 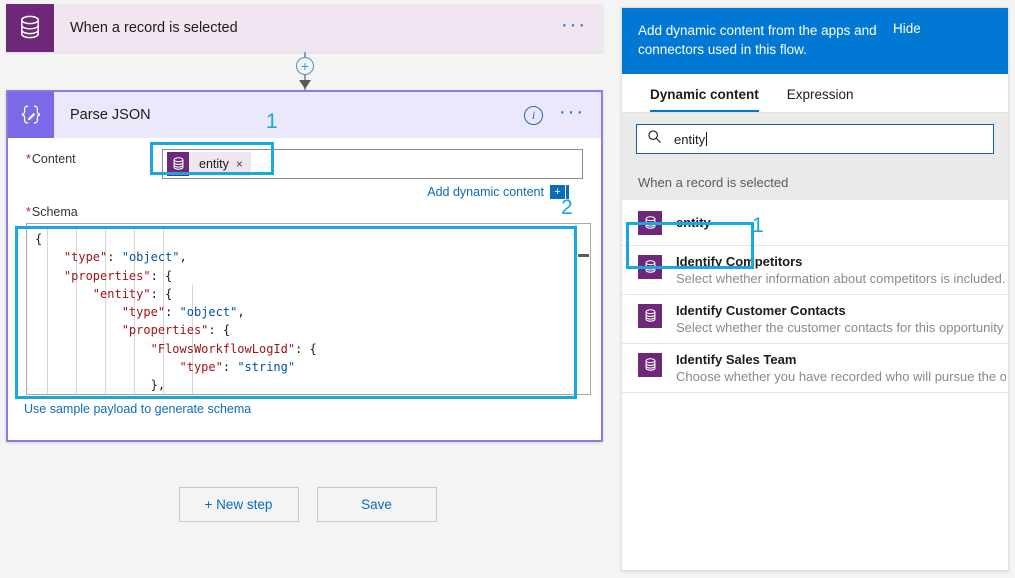 What do you see at coordinates (815, 183) in the screenshot?
I see `dynamic-content-group-header: When a record is selected` at bounding box center [815, 183].